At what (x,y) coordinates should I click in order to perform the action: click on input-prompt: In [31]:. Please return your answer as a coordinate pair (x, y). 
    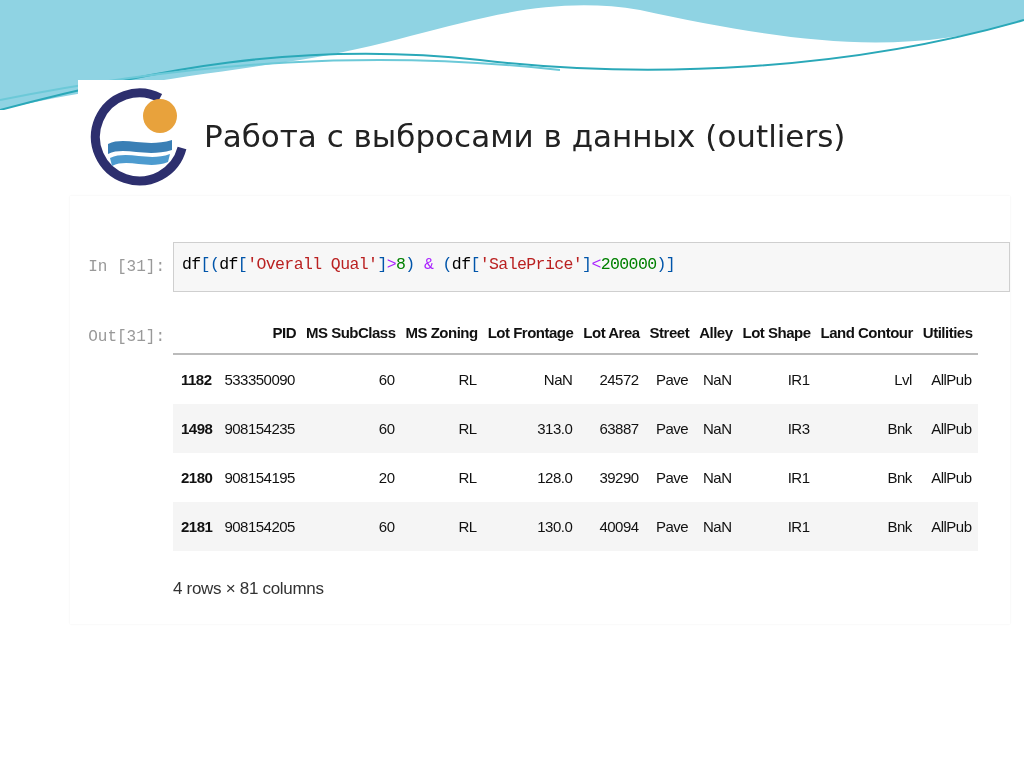
    Looking at the image, I should click on (126, 266).